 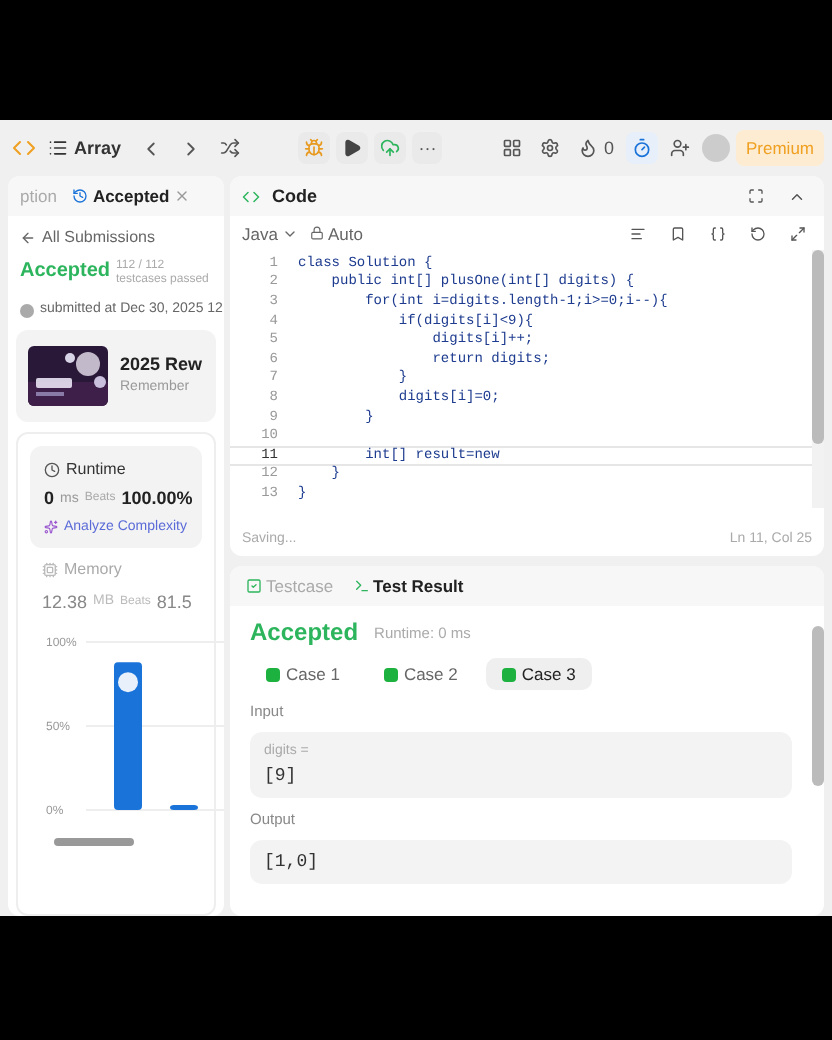 I want to click on avatar, so click(x=27, y=311).